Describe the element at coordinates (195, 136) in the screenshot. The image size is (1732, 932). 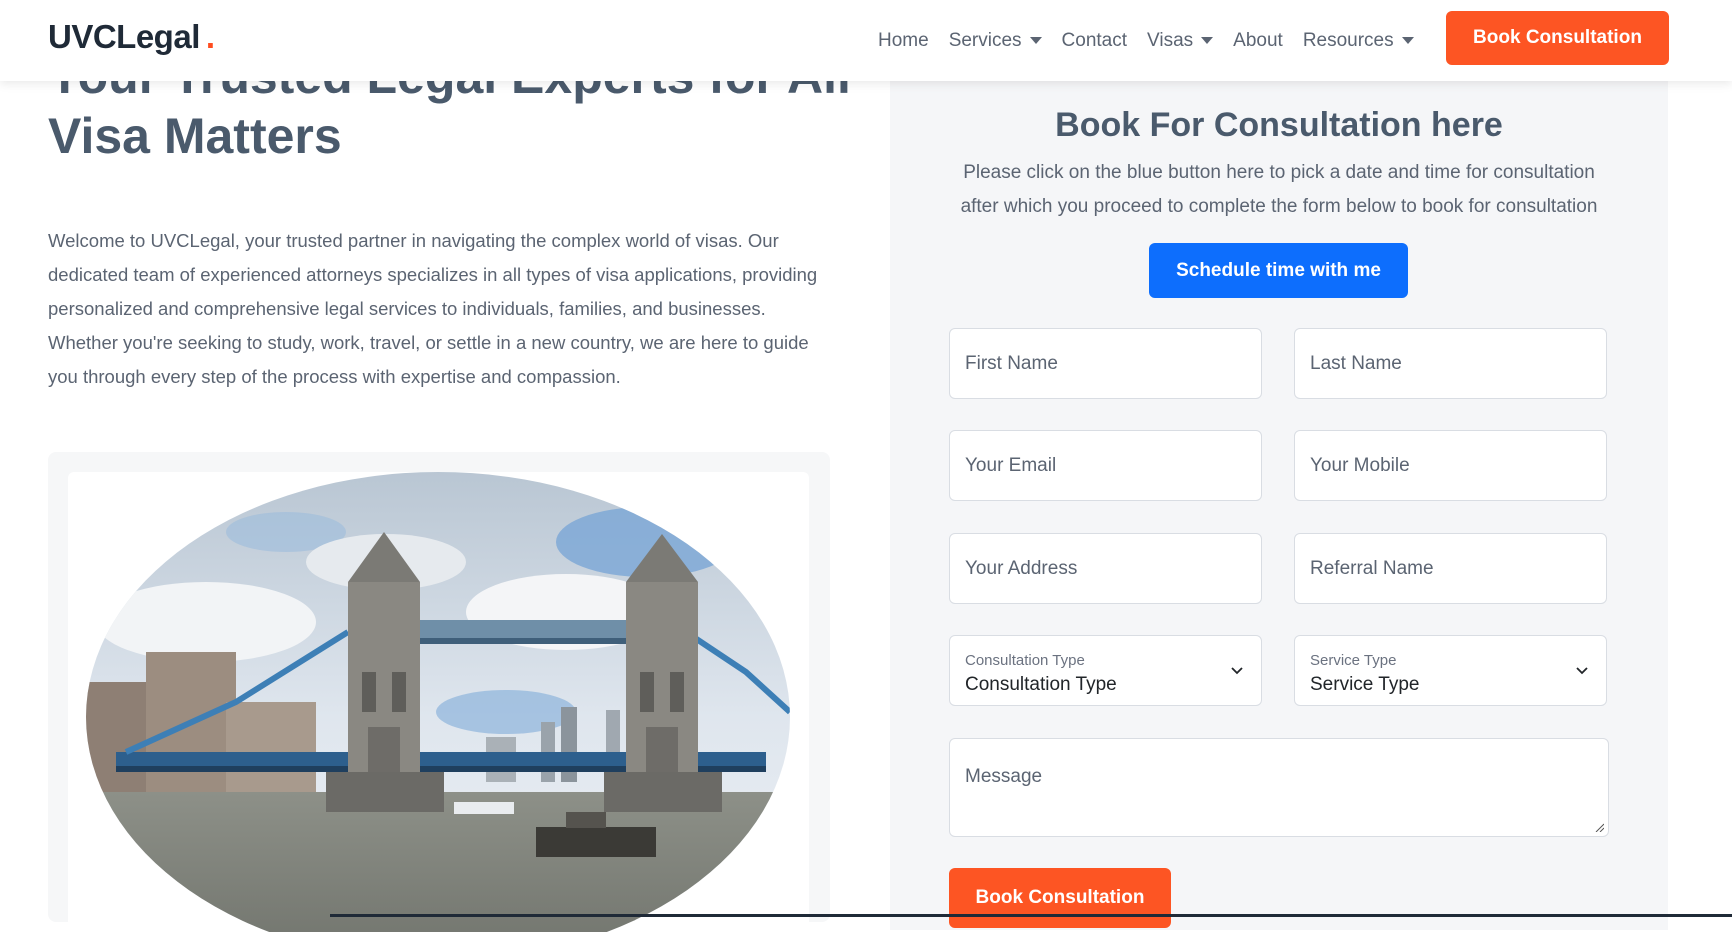
I see `hero-title-line2: Visa Matters` at that location.